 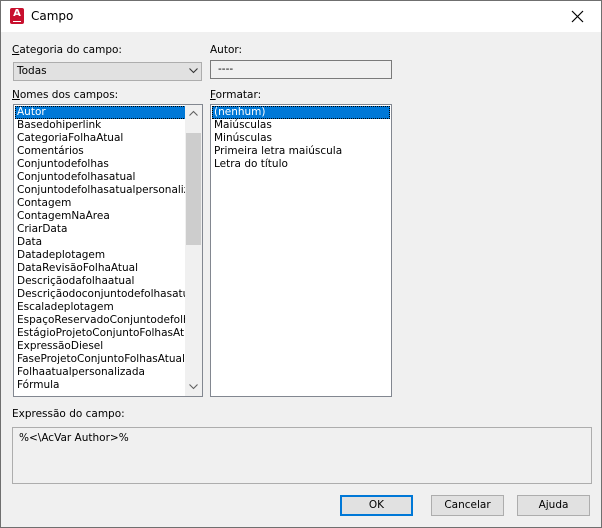 I want to click on category-selected: Todas, so click(x=32, y=71).